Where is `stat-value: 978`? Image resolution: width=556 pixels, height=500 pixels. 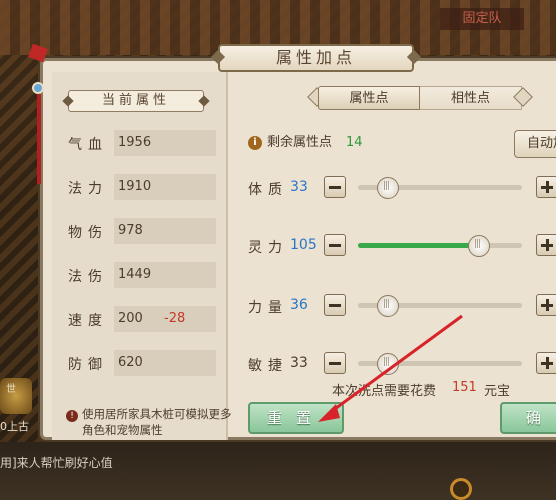 stat-value: 978 is located at coordinates (165, 231).